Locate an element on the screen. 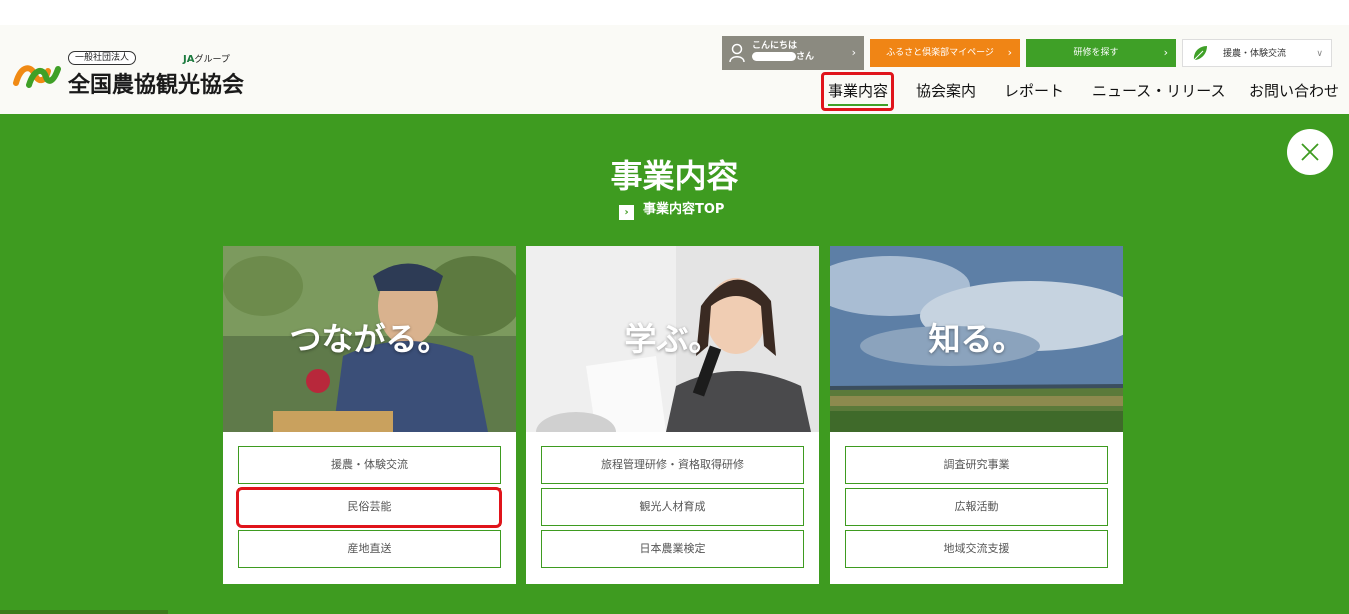 This screenshot has width=1349, height=614. annotation-highlight-folk-arts is located at coordinates (369, 507).